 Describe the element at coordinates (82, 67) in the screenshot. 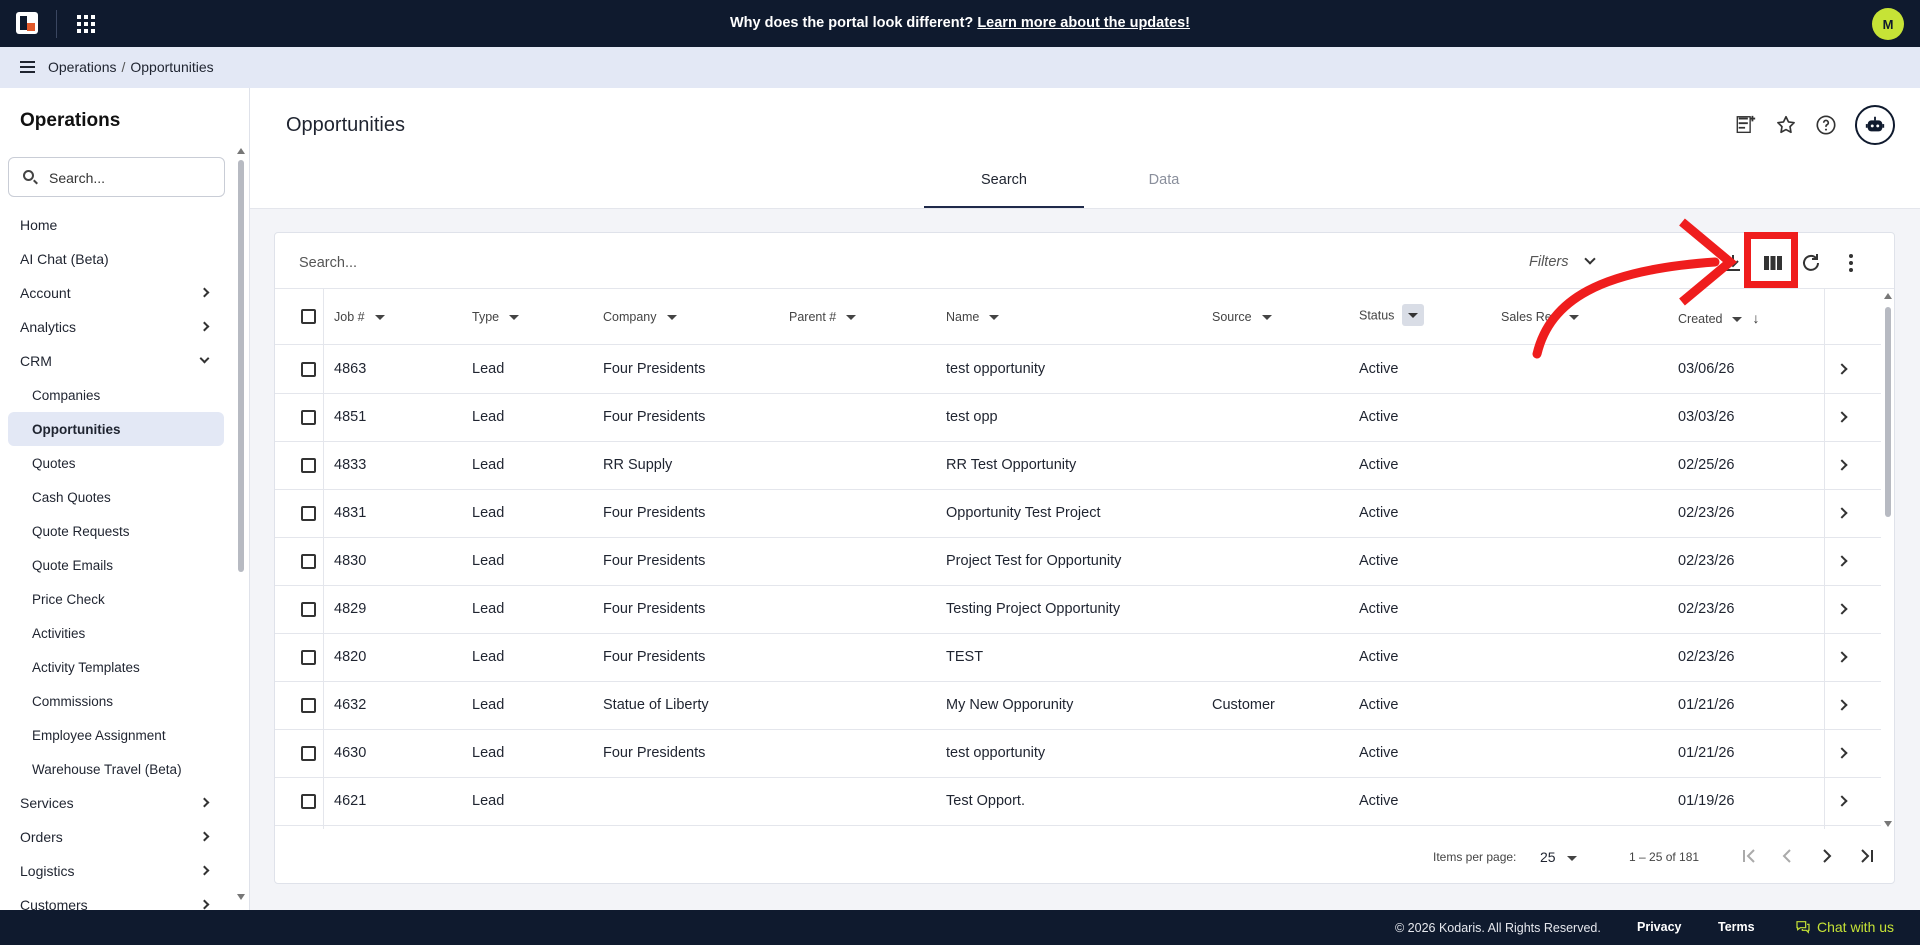

I see `breadcrumb-operations: Operations` at that location.